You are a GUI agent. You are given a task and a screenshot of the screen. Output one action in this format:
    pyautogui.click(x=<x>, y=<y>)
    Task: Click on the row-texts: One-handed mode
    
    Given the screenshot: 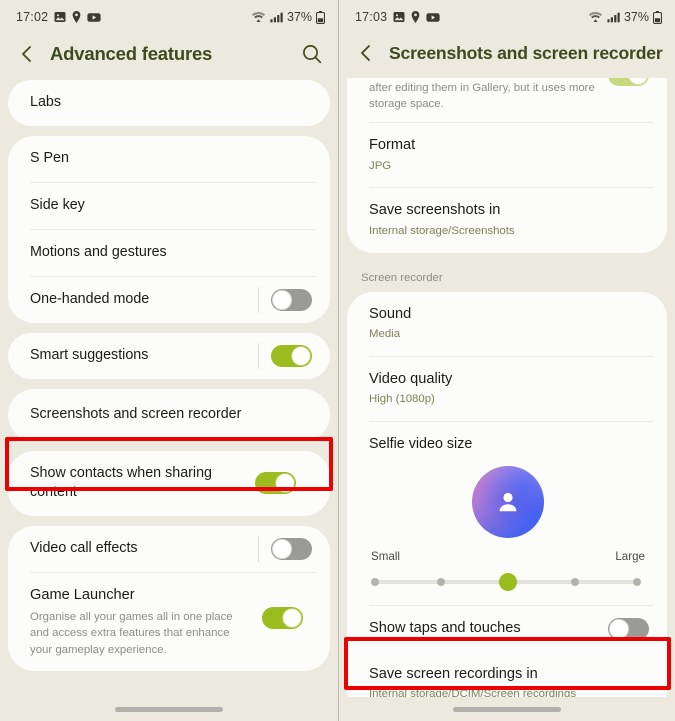 What is the action you would take?
    pyautogui.click(x=139, y=299)
    